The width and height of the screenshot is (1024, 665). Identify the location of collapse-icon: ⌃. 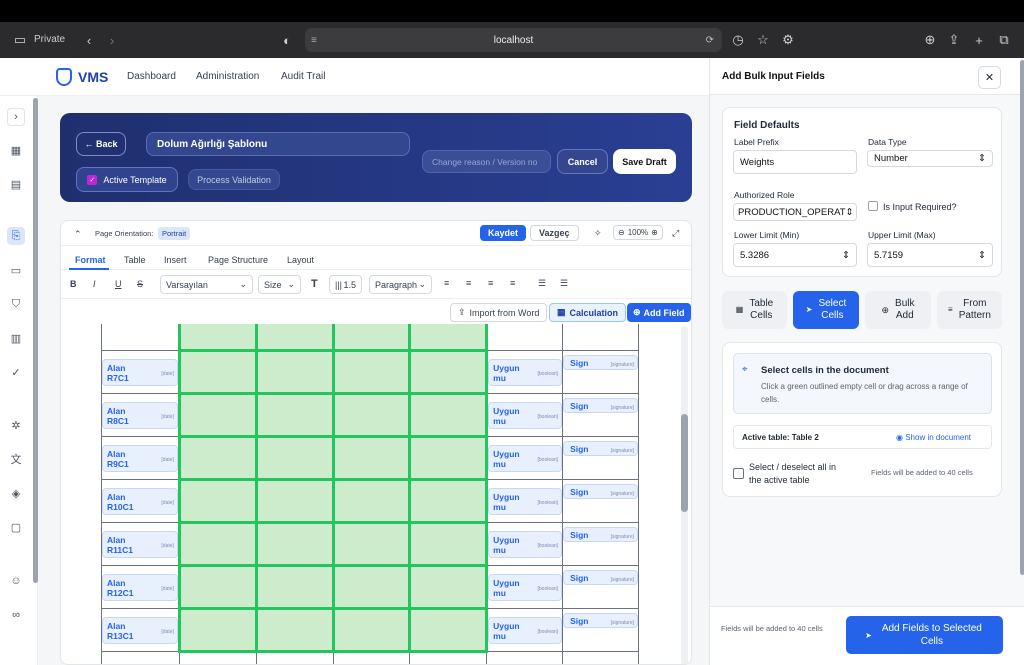
(78, 234).